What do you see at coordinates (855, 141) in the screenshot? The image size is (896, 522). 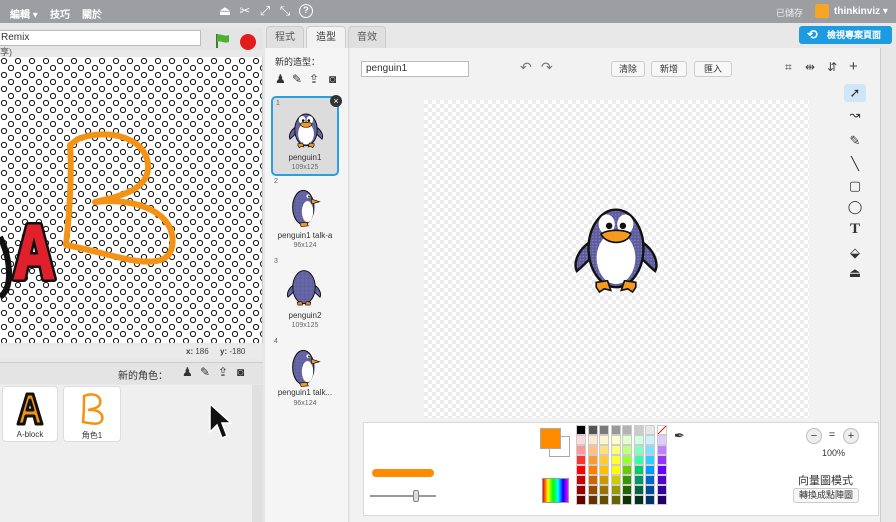 I see `pencil-tool-icon: ✎` at bounding box center [855, 141].